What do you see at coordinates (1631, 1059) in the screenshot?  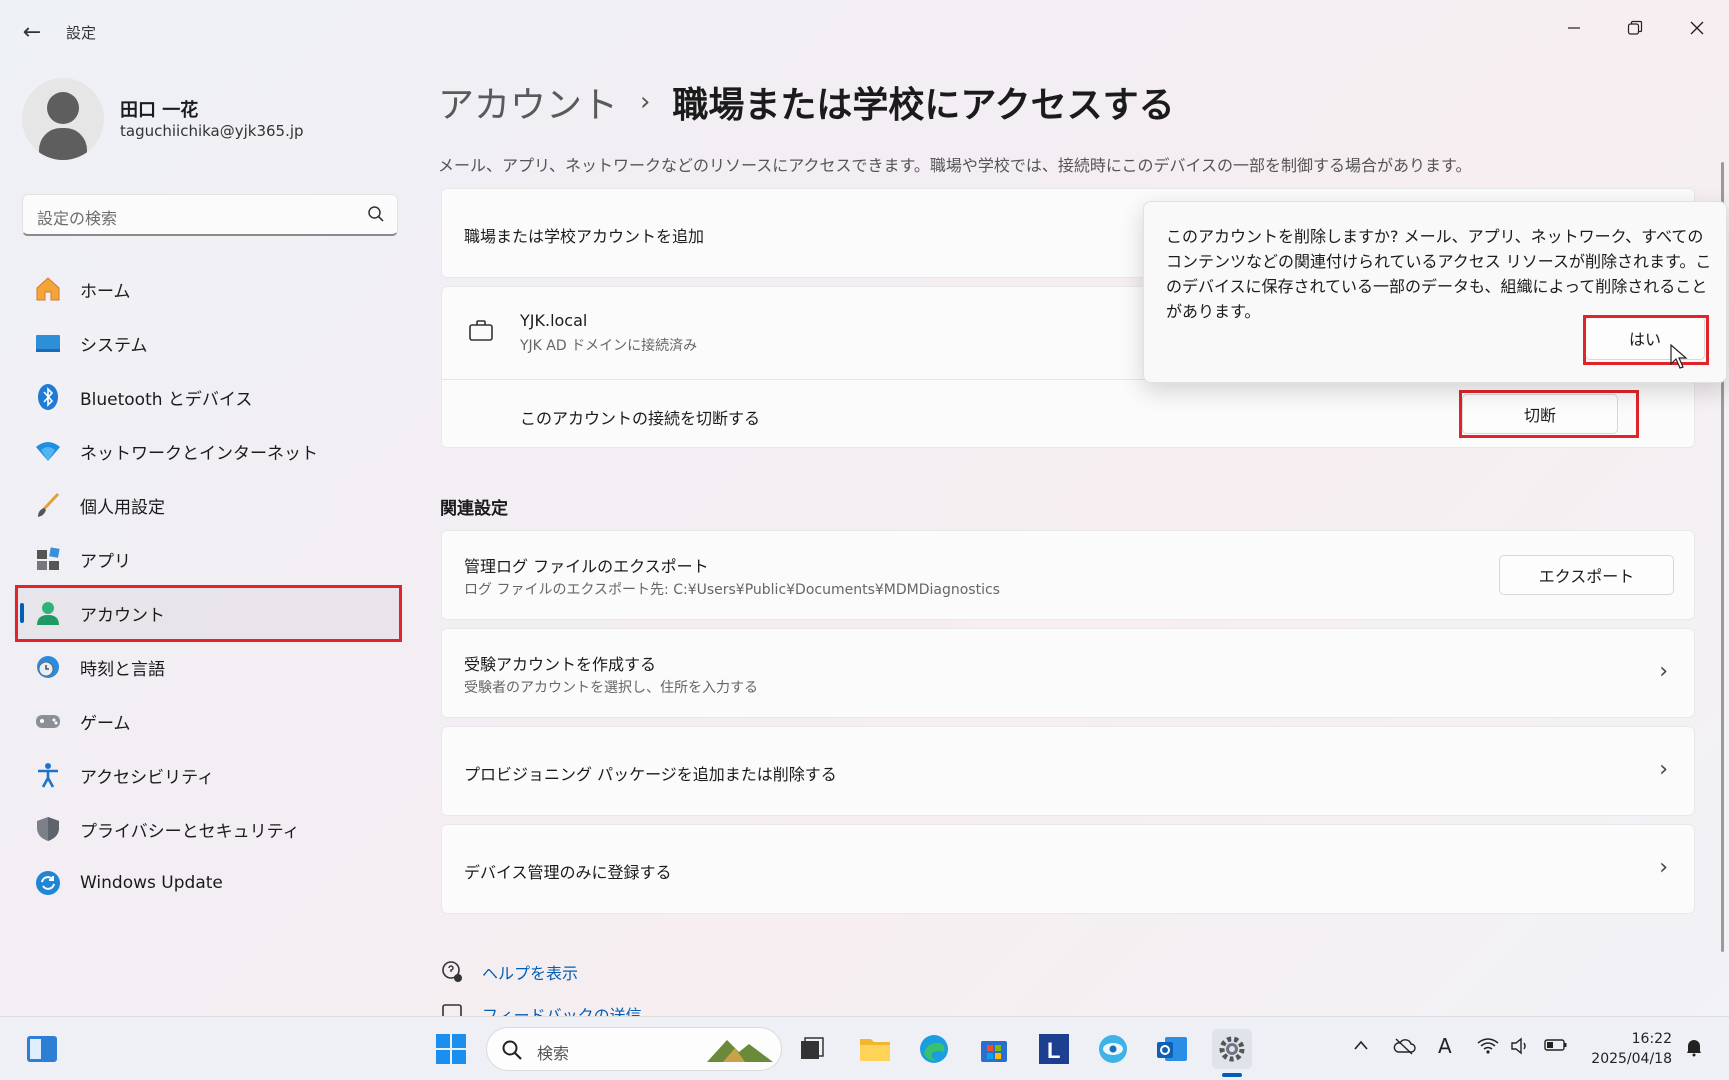 I see `clock-date: 2025/04/18` at bounding box center [1631, 1059].